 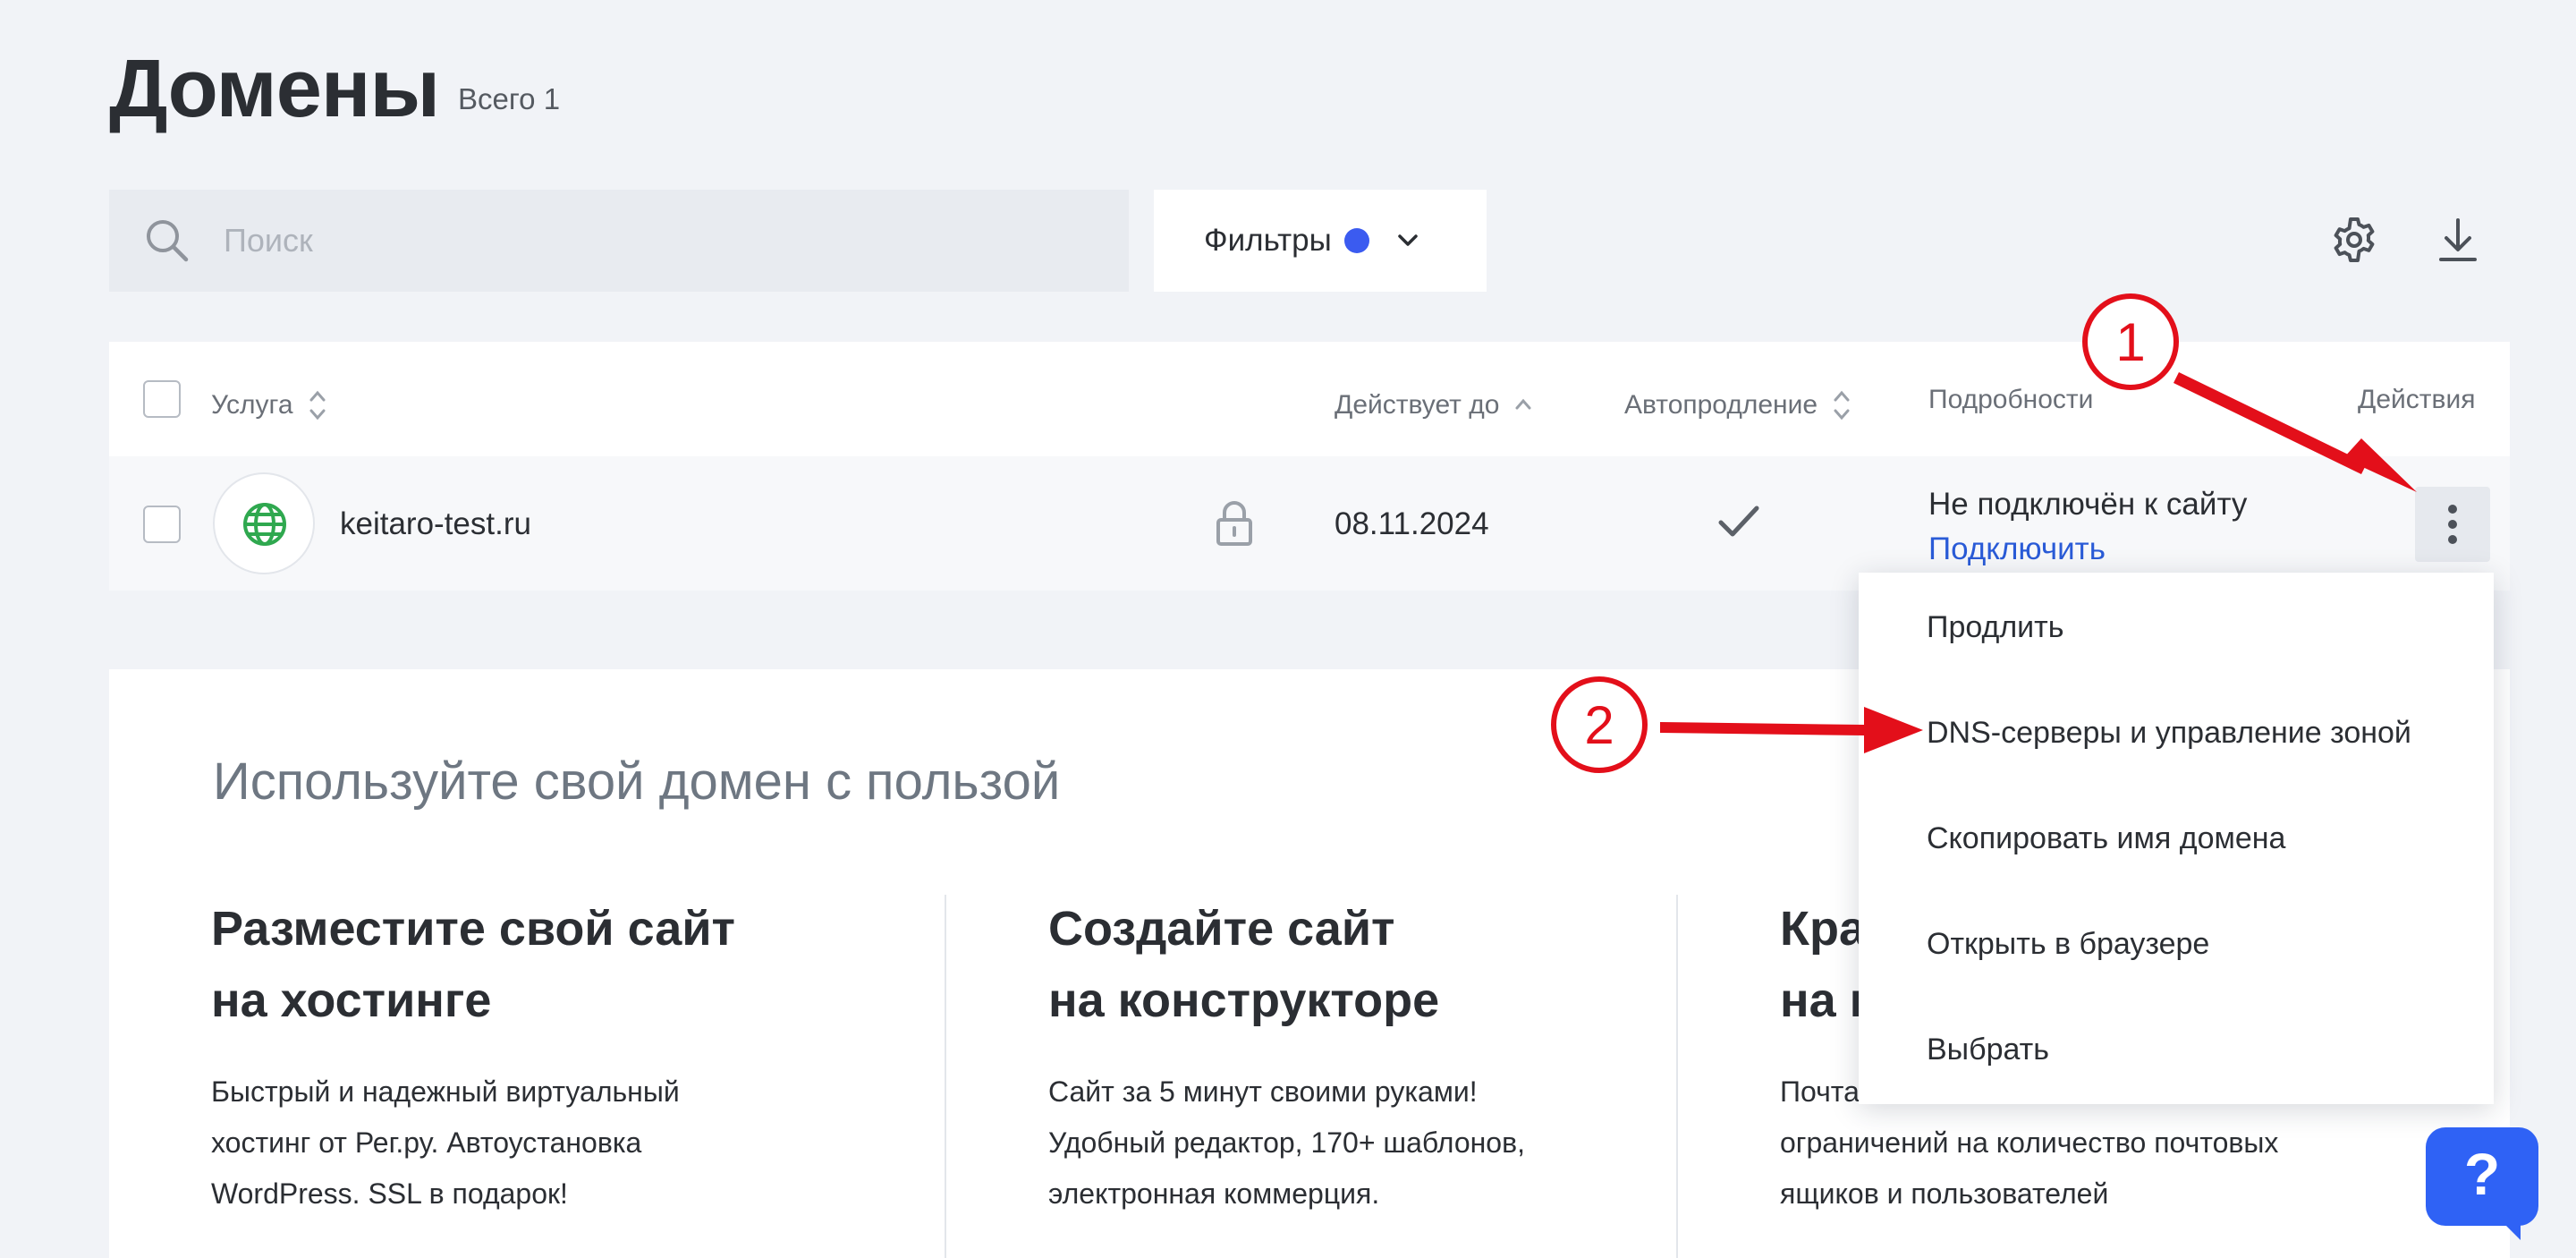 What do you see at coordinates (1361, 964) in the screenshot?
I see `promo-heading: Создайте сайт на конструкторе` at bounding box center [1361, 964].